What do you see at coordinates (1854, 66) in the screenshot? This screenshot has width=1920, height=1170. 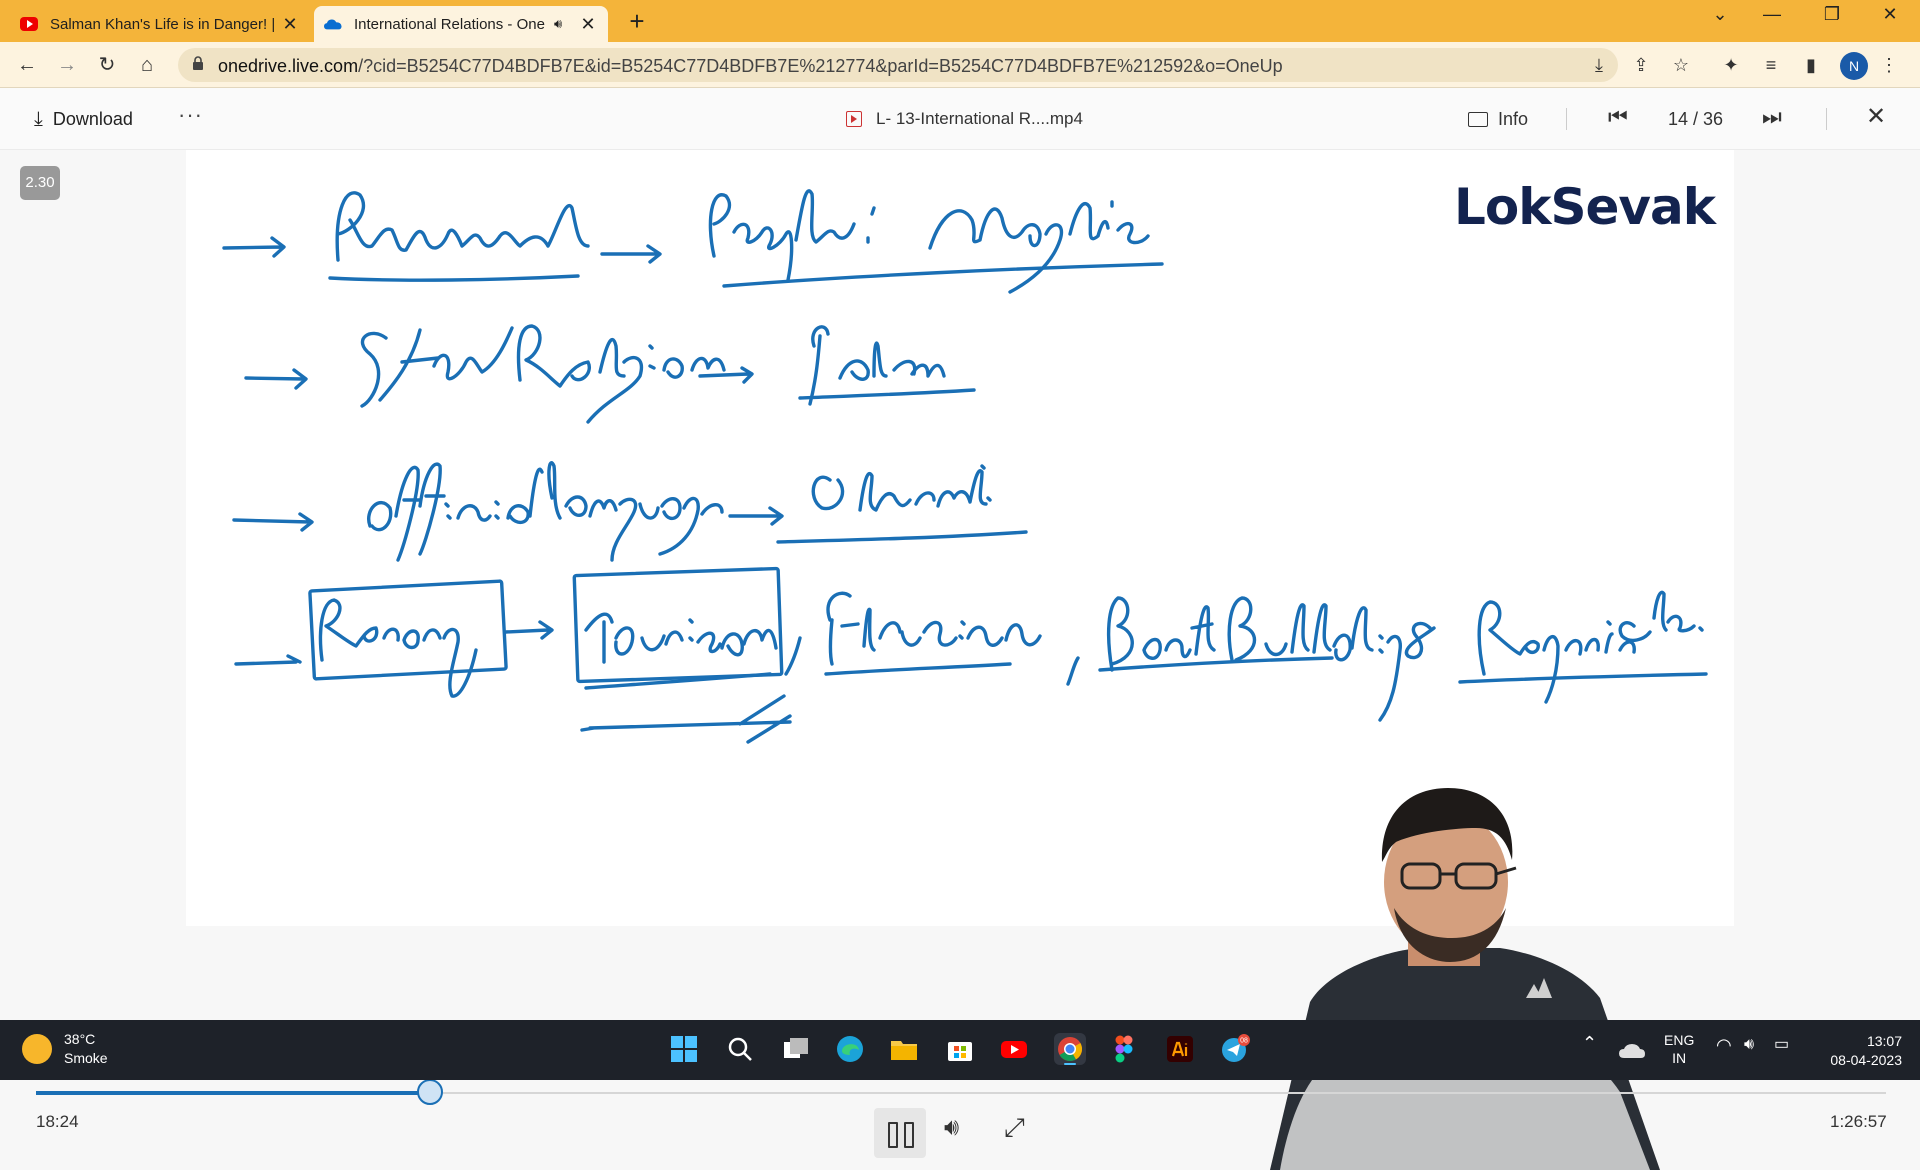 I see `profile-avatar: N` at bounding box center [1854, 66].